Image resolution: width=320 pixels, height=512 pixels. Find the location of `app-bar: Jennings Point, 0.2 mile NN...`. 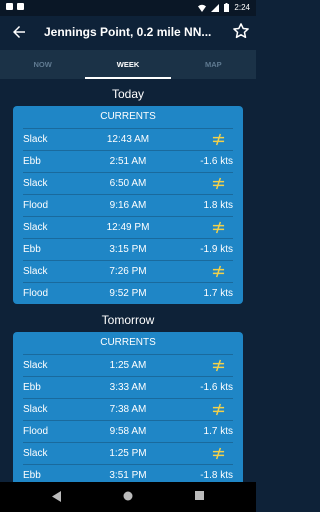

app-bar: Jennings Point, 0.2 mile NN... is located at coordinates (128, 33).